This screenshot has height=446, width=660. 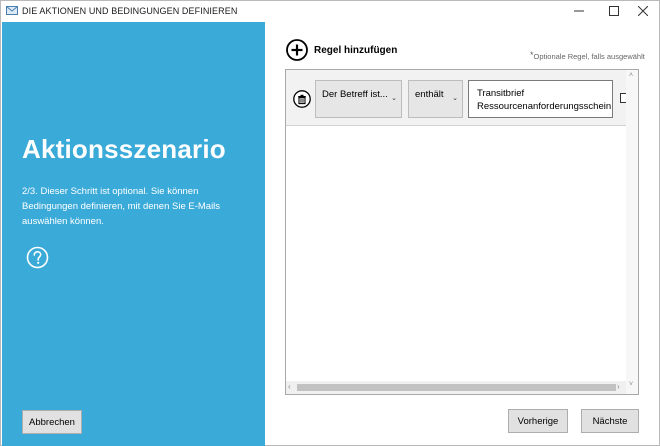 I want to click on close-button, so click(x=643, y=11).